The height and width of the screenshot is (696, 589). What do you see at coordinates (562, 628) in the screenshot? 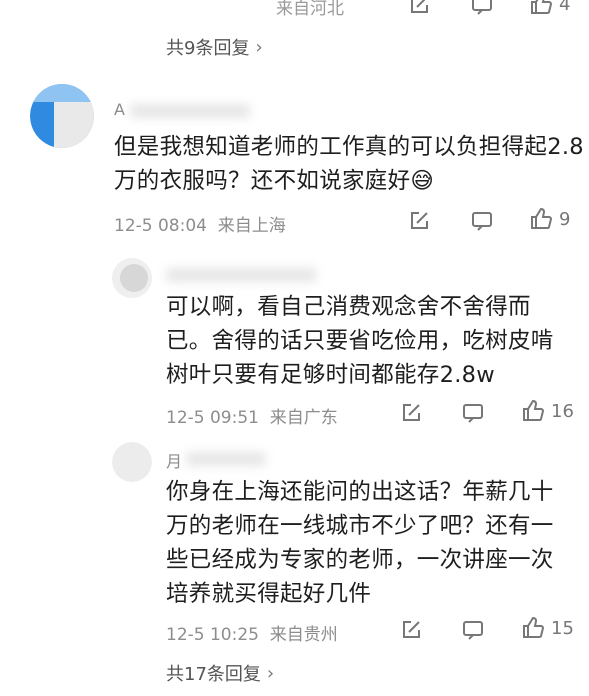
I see `like-count: 15` at bounding box center [562, 628].